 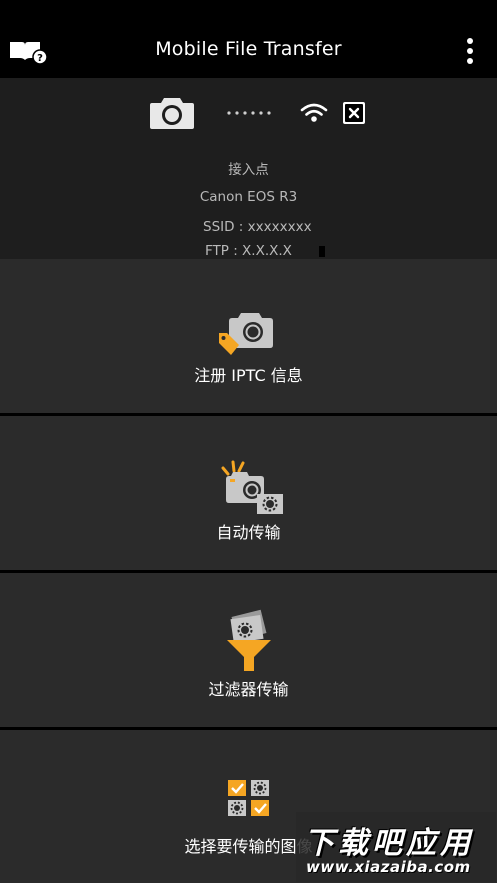 What do you see at coordinates (249, 113) in the screenshot?
I see `connection-dots` at bounding box center [249, 113].